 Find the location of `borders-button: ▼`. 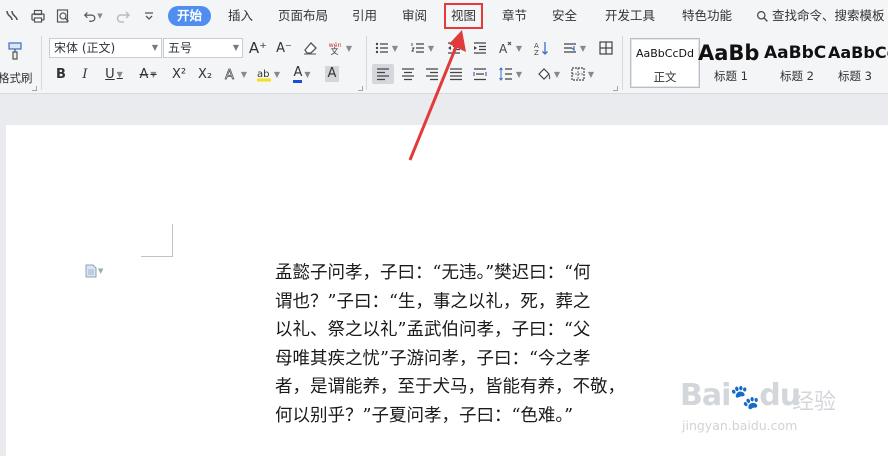

borders-button: ▼ is located at coordinates (582, 74).